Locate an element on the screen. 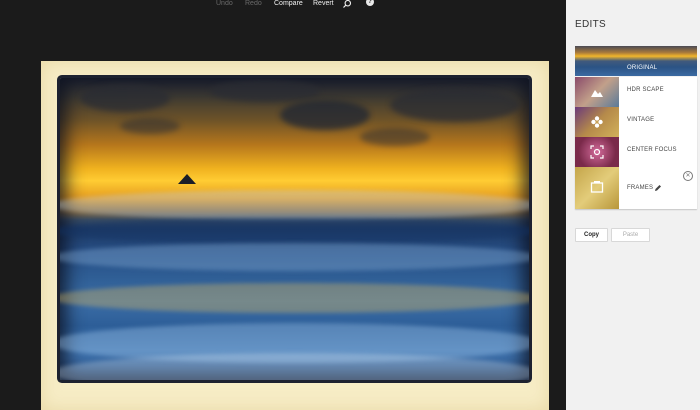 The width and height of the screenshot is (700, 410). edit-item-label: FRAMES is located at coordinates (640, 188).